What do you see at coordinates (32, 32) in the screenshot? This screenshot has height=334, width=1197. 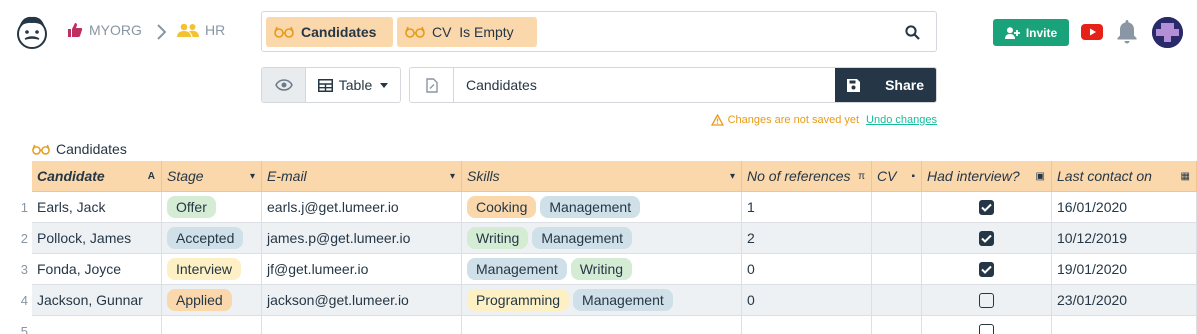 I see `app-logo-icon` at bounding box center [32, 32].